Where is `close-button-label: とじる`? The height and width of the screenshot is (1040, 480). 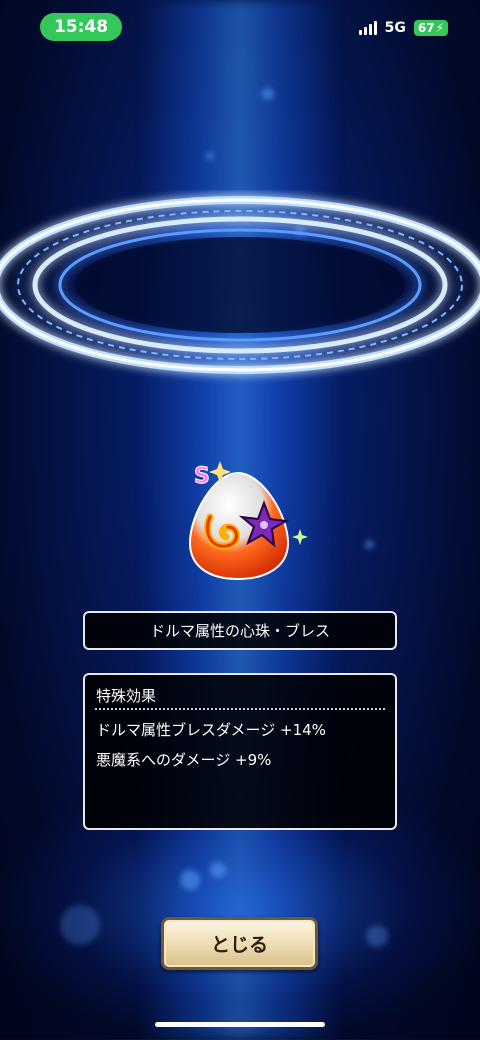 close-button-label: とじる is located at coordinates (239, 945).